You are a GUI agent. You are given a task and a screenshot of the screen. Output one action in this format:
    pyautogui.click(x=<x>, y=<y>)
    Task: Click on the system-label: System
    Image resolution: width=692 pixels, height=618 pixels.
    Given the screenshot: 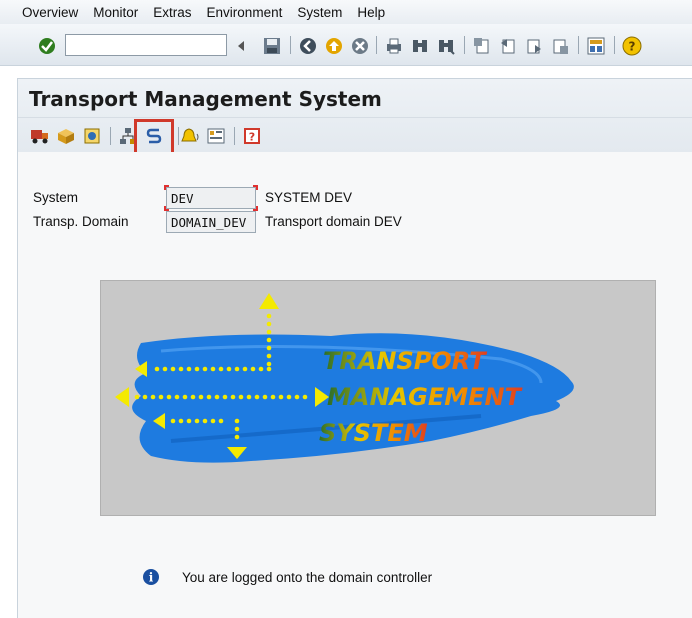 What is the action you would take?
    pyautogui.click(x=56, y=197)
    